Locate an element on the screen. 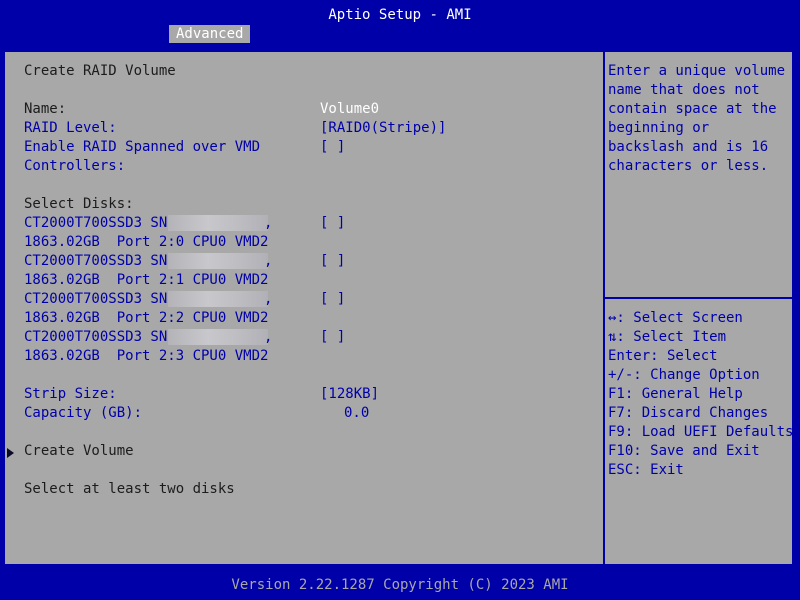  key-discard-changes: F7: Discard Changes is located at coordinates (688, 413).